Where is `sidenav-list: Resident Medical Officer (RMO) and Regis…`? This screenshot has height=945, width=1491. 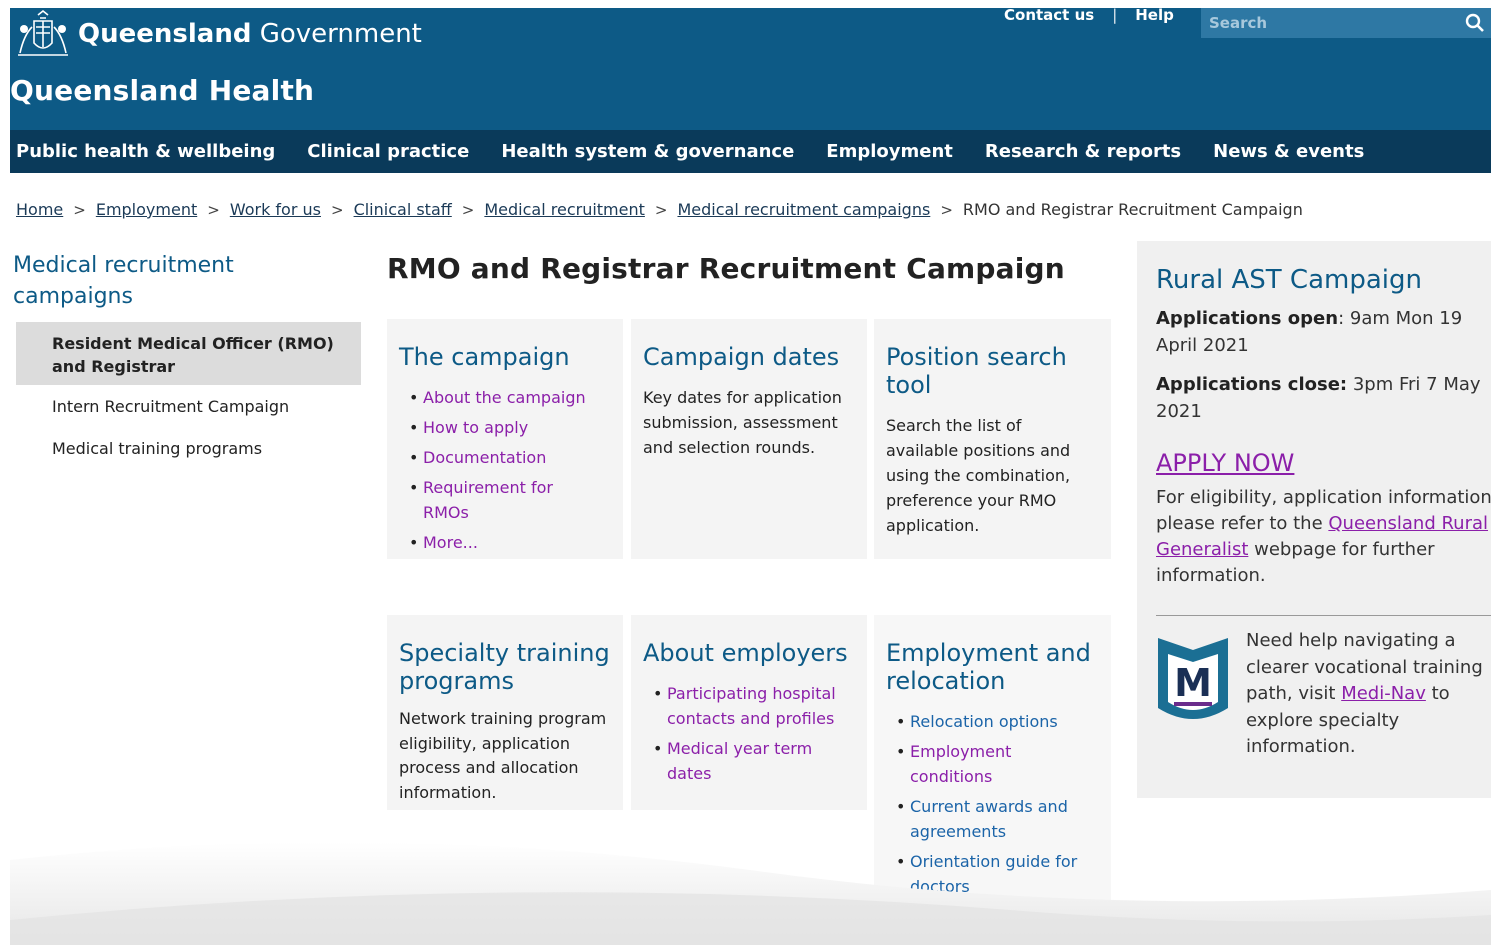 sidenav-list: Resident Medical Officer (RMO) and Regis… is located at coordinates (188, 395).